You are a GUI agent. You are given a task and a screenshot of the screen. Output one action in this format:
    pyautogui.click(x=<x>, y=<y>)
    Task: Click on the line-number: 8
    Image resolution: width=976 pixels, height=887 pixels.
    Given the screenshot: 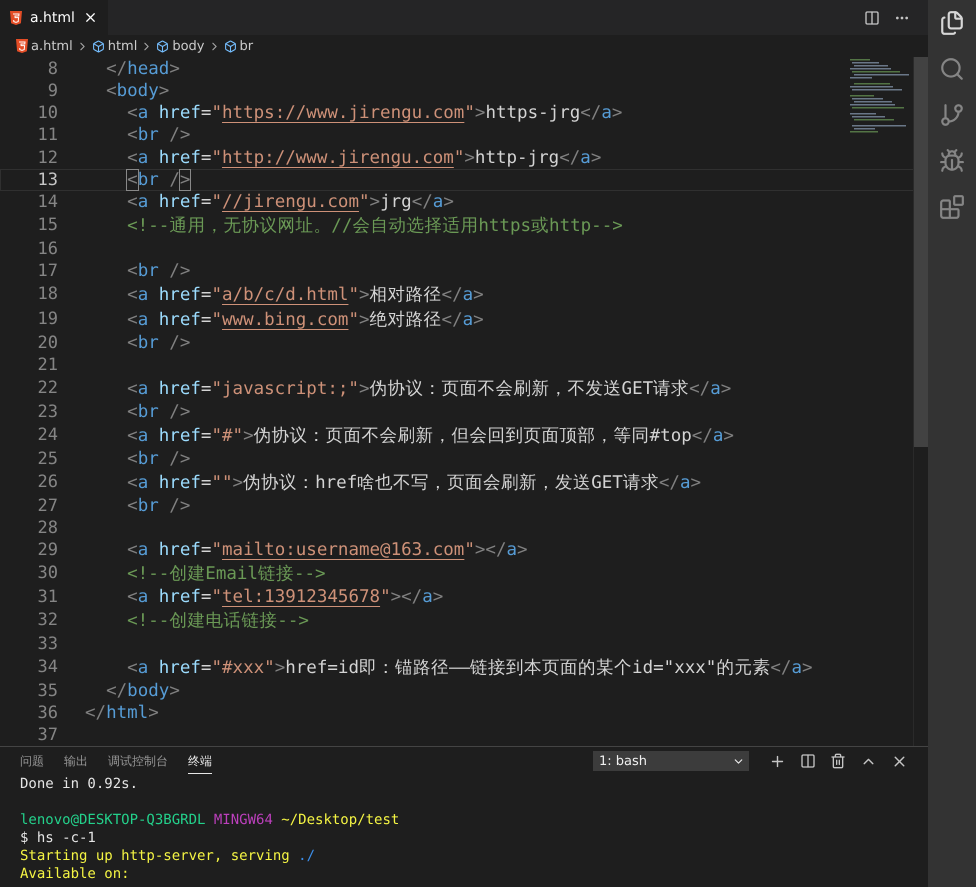 What is the action you would take?
    pyautogui.click(x=52, y=69)
    